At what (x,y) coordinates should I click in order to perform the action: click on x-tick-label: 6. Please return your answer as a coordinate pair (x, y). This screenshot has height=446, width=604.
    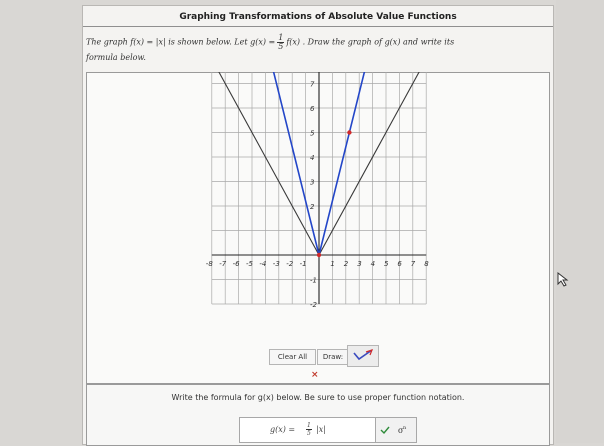
    Looking at the image, I should click on (399, 264).